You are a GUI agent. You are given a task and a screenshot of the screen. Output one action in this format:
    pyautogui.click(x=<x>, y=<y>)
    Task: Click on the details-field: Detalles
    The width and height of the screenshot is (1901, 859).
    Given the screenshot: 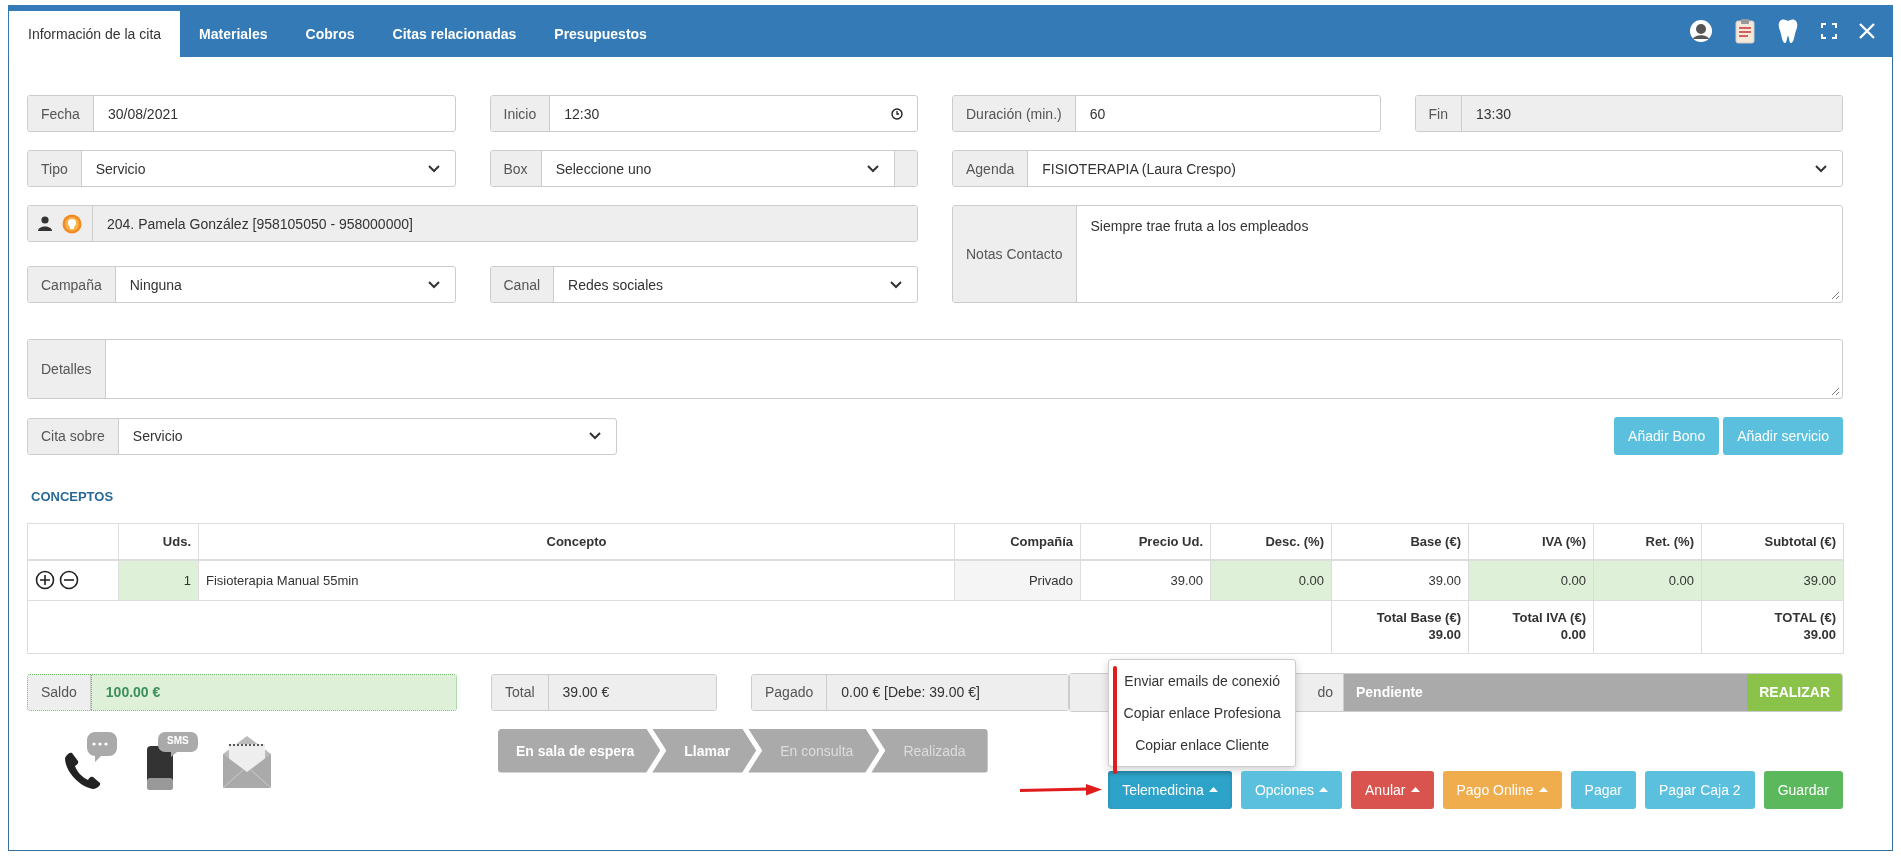 What is the action you would take?
    pyautogui.click(x=935, y=369)
    